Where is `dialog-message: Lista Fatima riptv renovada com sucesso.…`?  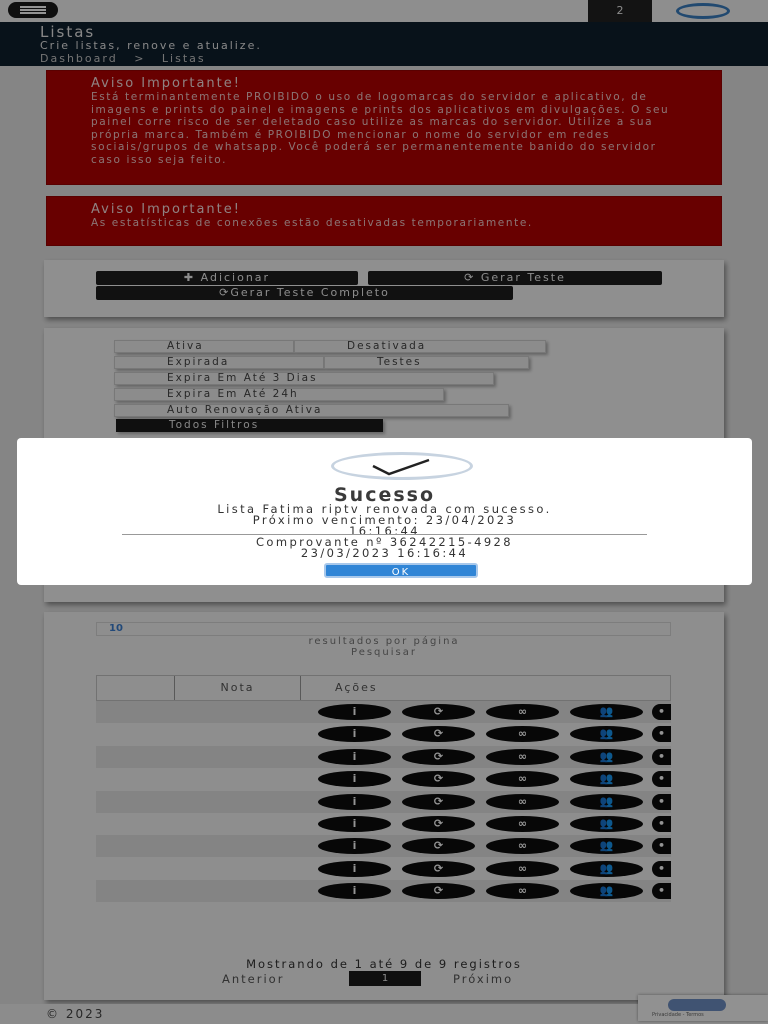
dialog-message: Lista Fatima riptv renovada com sucesso.… is located at coordinates (384, 520).